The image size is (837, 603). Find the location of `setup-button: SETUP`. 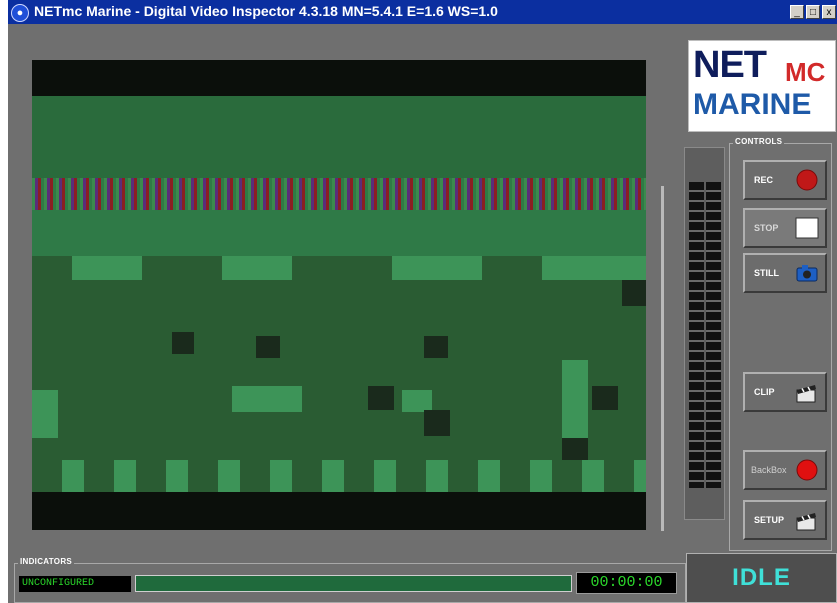

setup-button: SETUP is located at coordinates (785, 520).